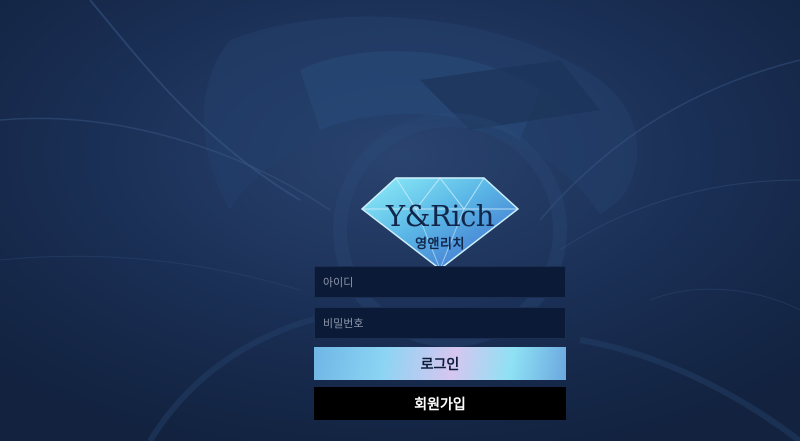  What do you see at coordinates (440, 403) in the screenshot?
I see `signup-button: 회원가입` at bounding box center [440, 403].